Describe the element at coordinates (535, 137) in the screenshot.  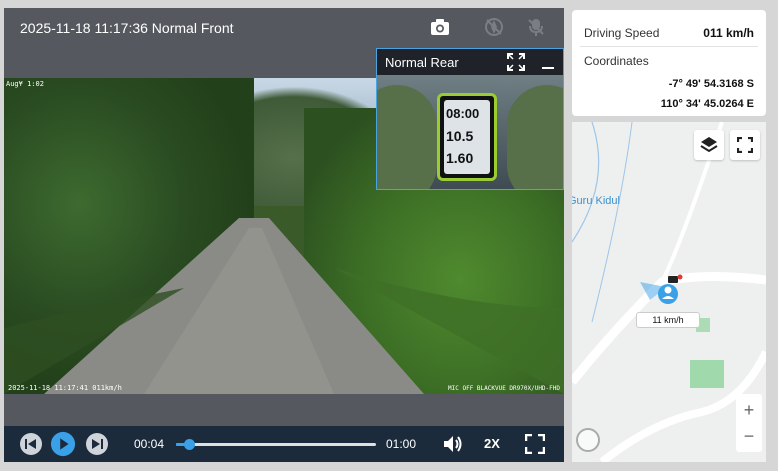
I see `pip-jacket-right` at that location.